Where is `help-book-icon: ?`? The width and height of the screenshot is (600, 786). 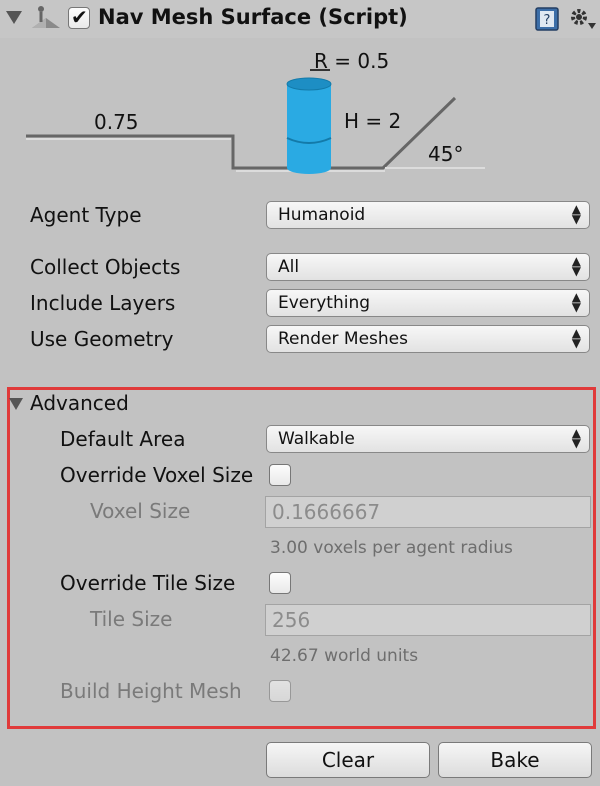 help-book-icon: ? is located at coordinates (547, 19).